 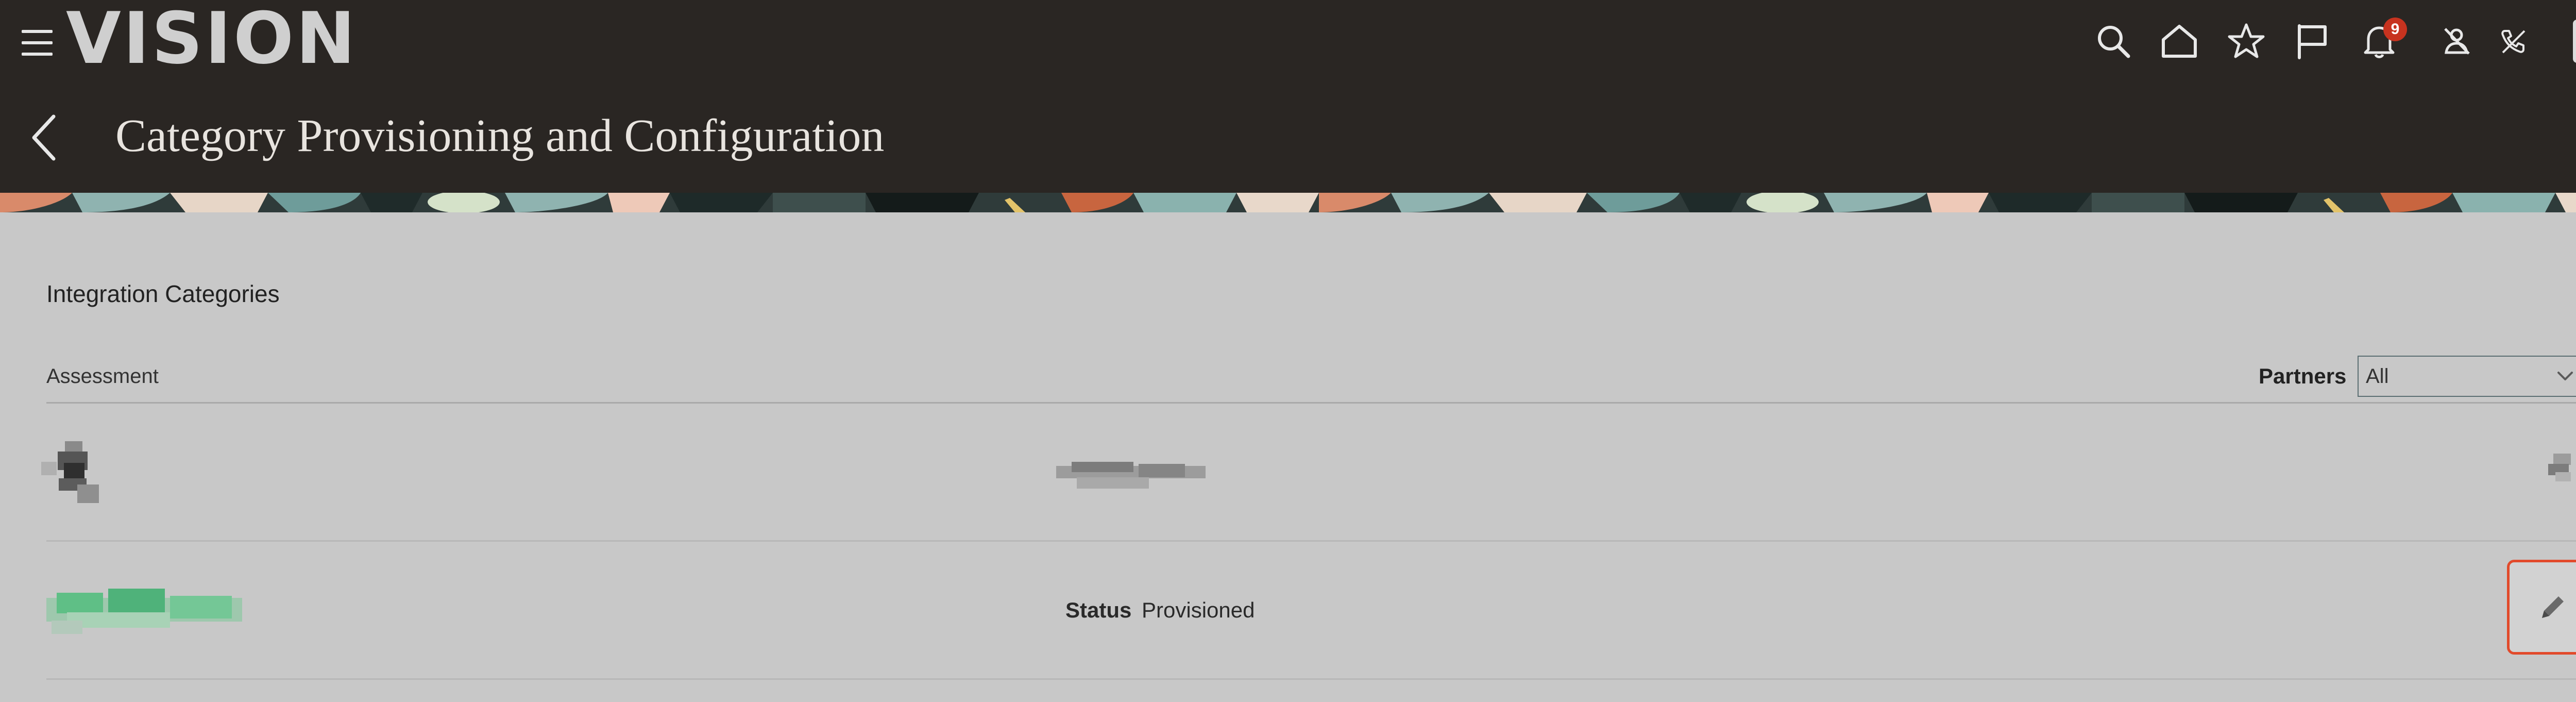 I want to click on pencil-icon, so click(x=2553, y=607).